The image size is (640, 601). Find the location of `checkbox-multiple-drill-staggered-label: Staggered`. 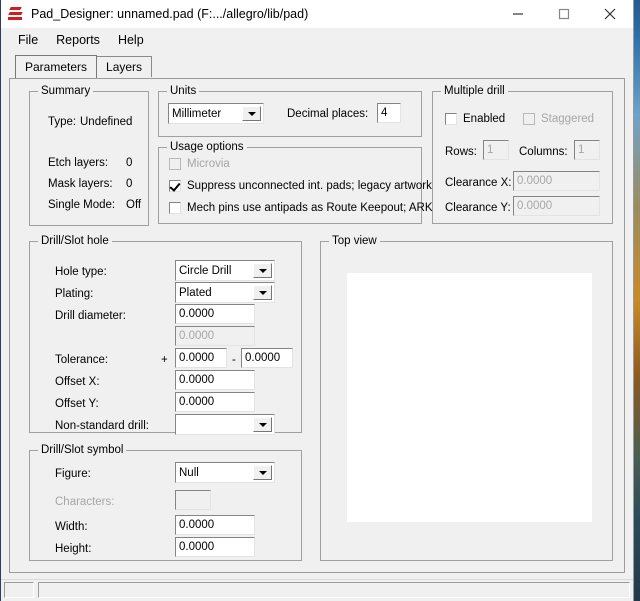

checkbox-multiple-drill-staggered-label: Staggered is located at coordinates (568, 119).